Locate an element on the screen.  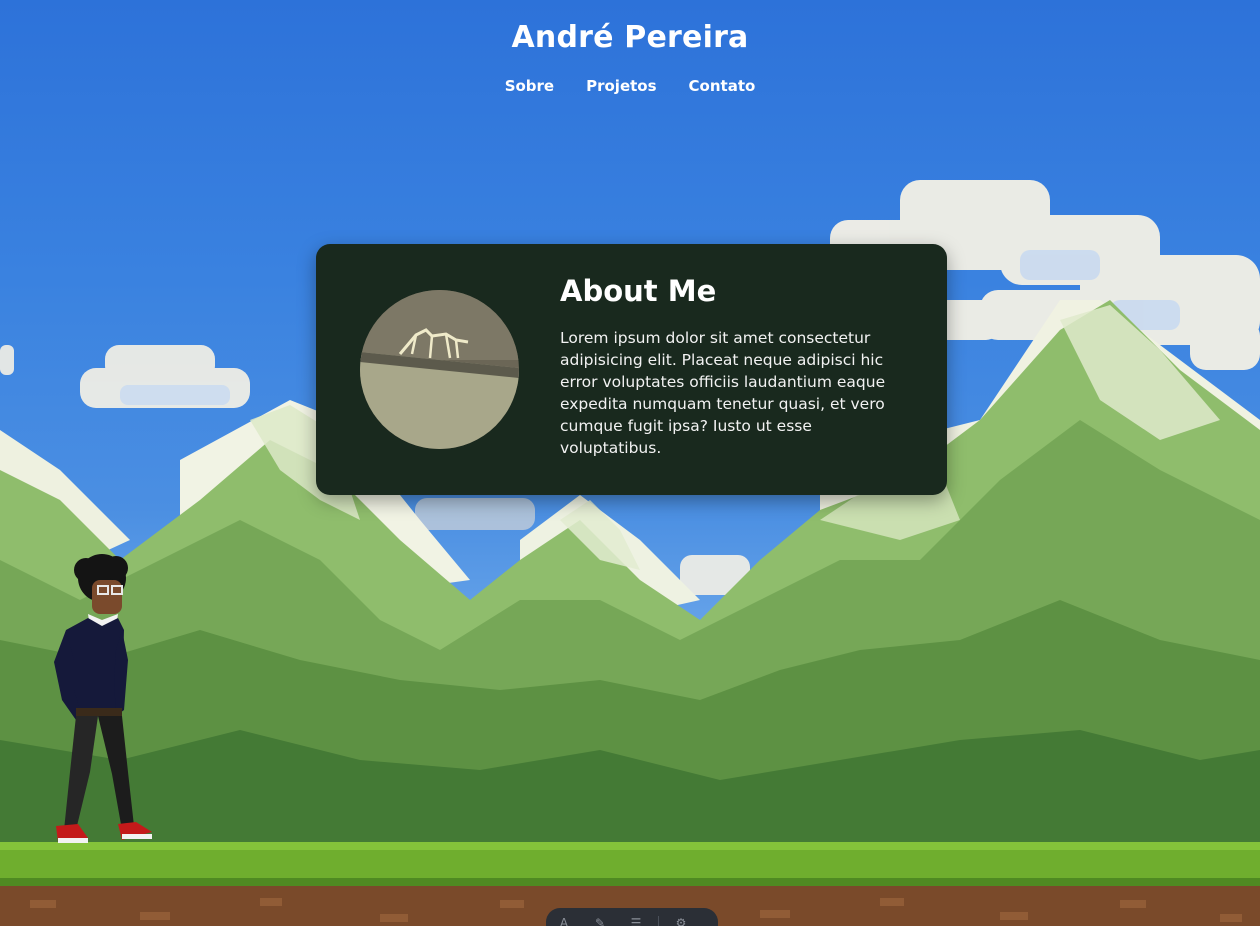
site-header: André Pereira Sobre Projetos Contato is located at coordinates (630, 47).